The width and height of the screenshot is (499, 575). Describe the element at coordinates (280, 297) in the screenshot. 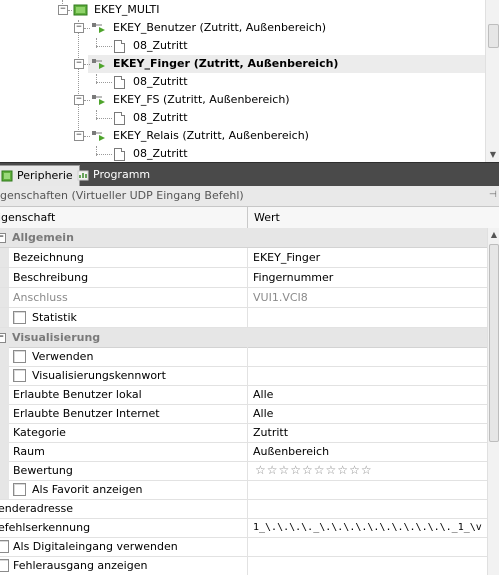

I see `property-value: VUI1.VCI8` at that location.